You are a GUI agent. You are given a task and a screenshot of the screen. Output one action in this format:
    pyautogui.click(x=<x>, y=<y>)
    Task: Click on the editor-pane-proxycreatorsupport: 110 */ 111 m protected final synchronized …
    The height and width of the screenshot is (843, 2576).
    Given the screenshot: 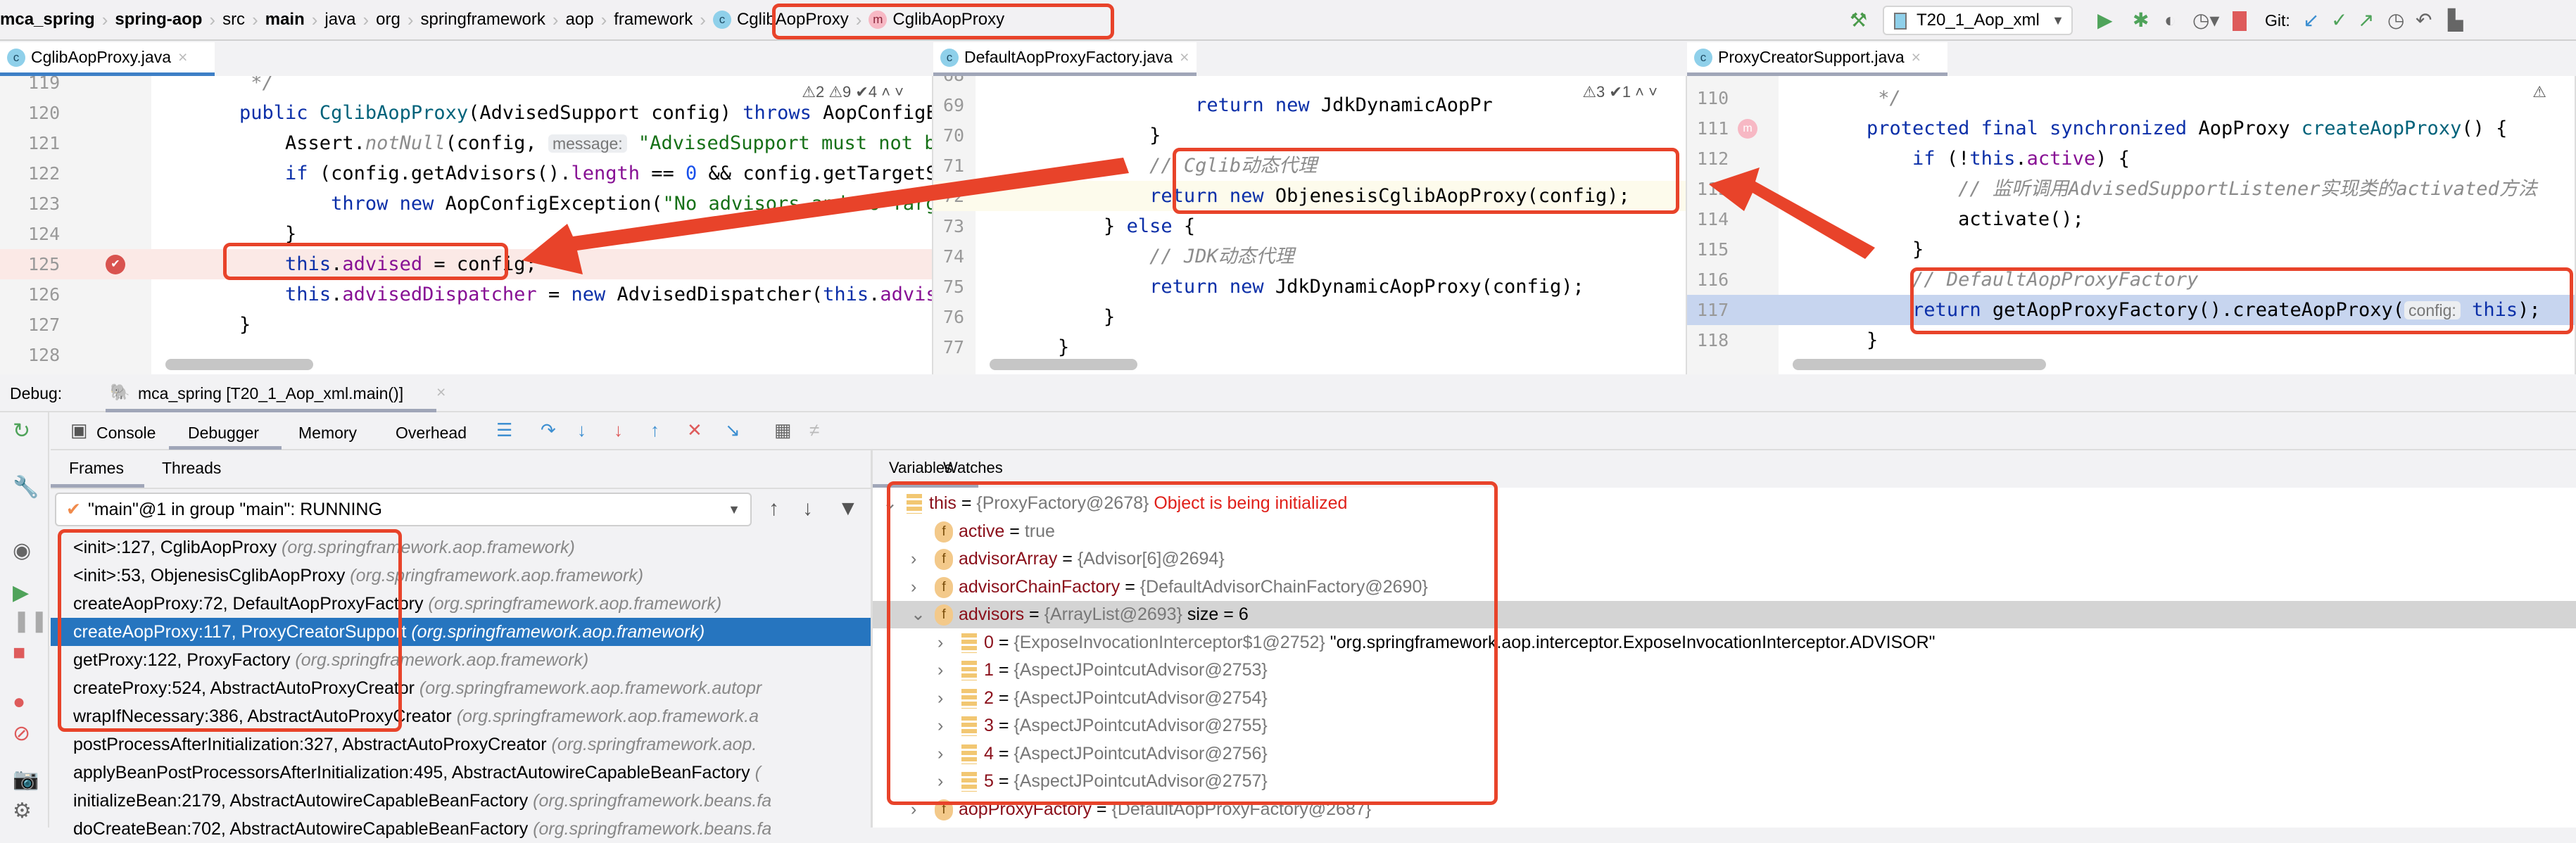 What is the action you would take?
    pyautogui.click(x=2131, y=225)
    